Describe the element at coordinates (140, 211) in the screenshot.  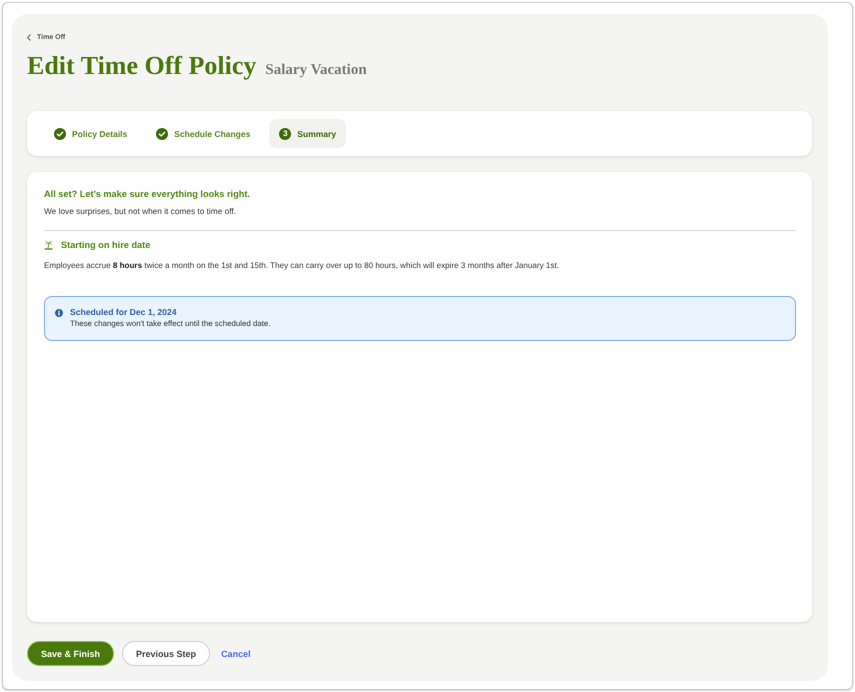
I see `summary-subheading: We love surprises, but not when it comes to time off.` at that location.